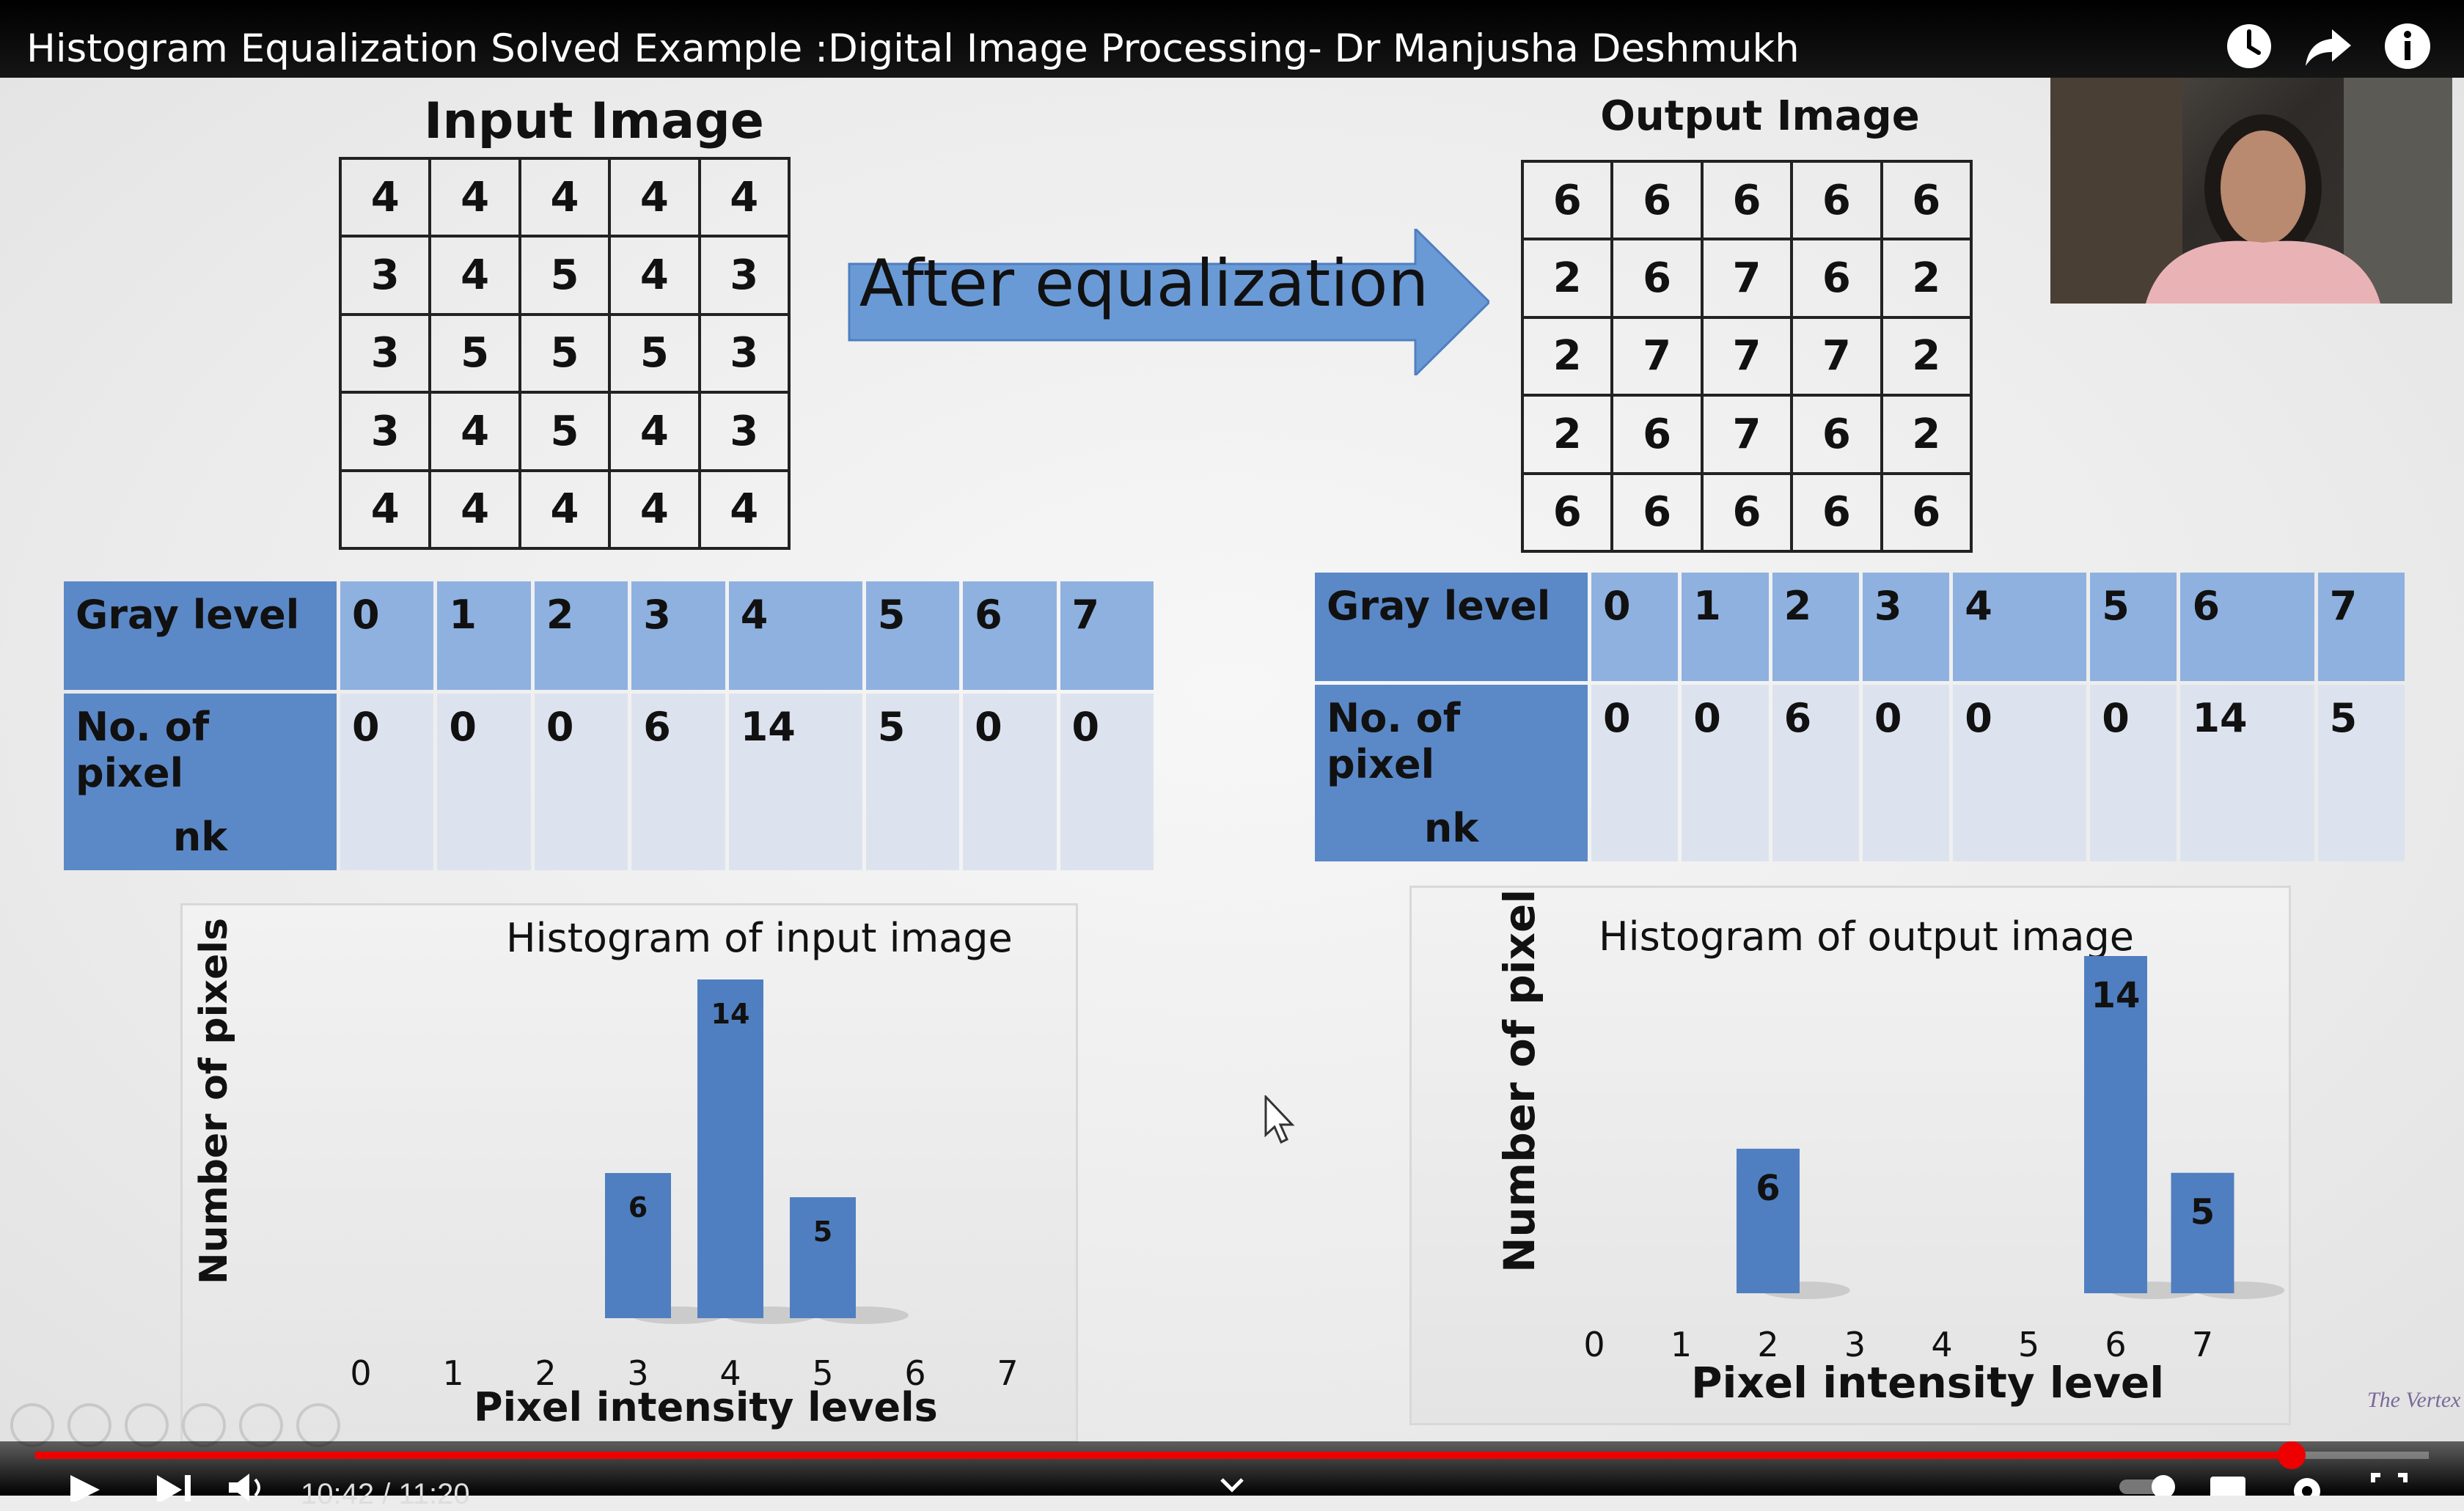 The height and width of the screenshot is (1511, 2464). What do you see at coordinates (2307, 1484) in the screenshot?
I see `settings-icon` at bounding box center [2307, 1484].